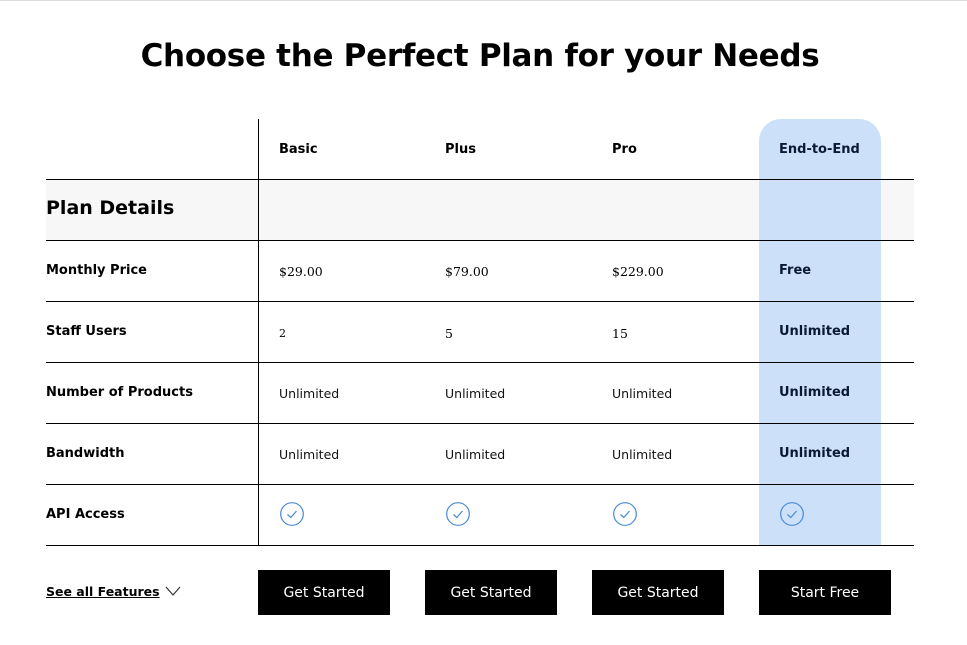 The width and height of the screenshot is (967, 645). I want to click on cell-pro-price: $229.00, so click(638, 271).